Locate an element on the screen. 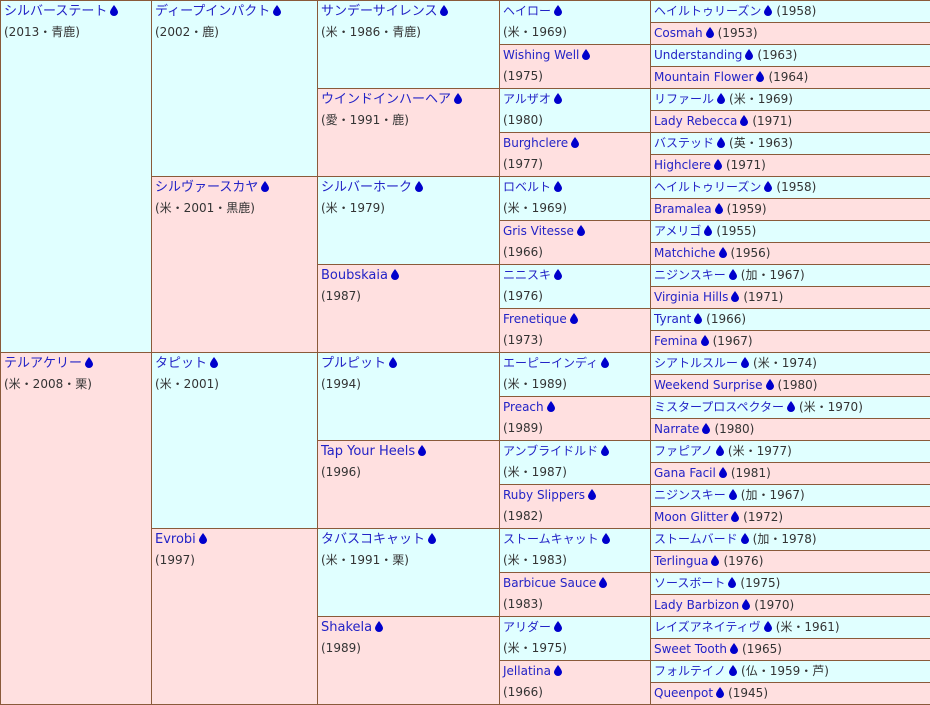 The height and width of the screenshot is (705, 930). horse-name-link: アンブライドルド is located at coordinates (550, 451).